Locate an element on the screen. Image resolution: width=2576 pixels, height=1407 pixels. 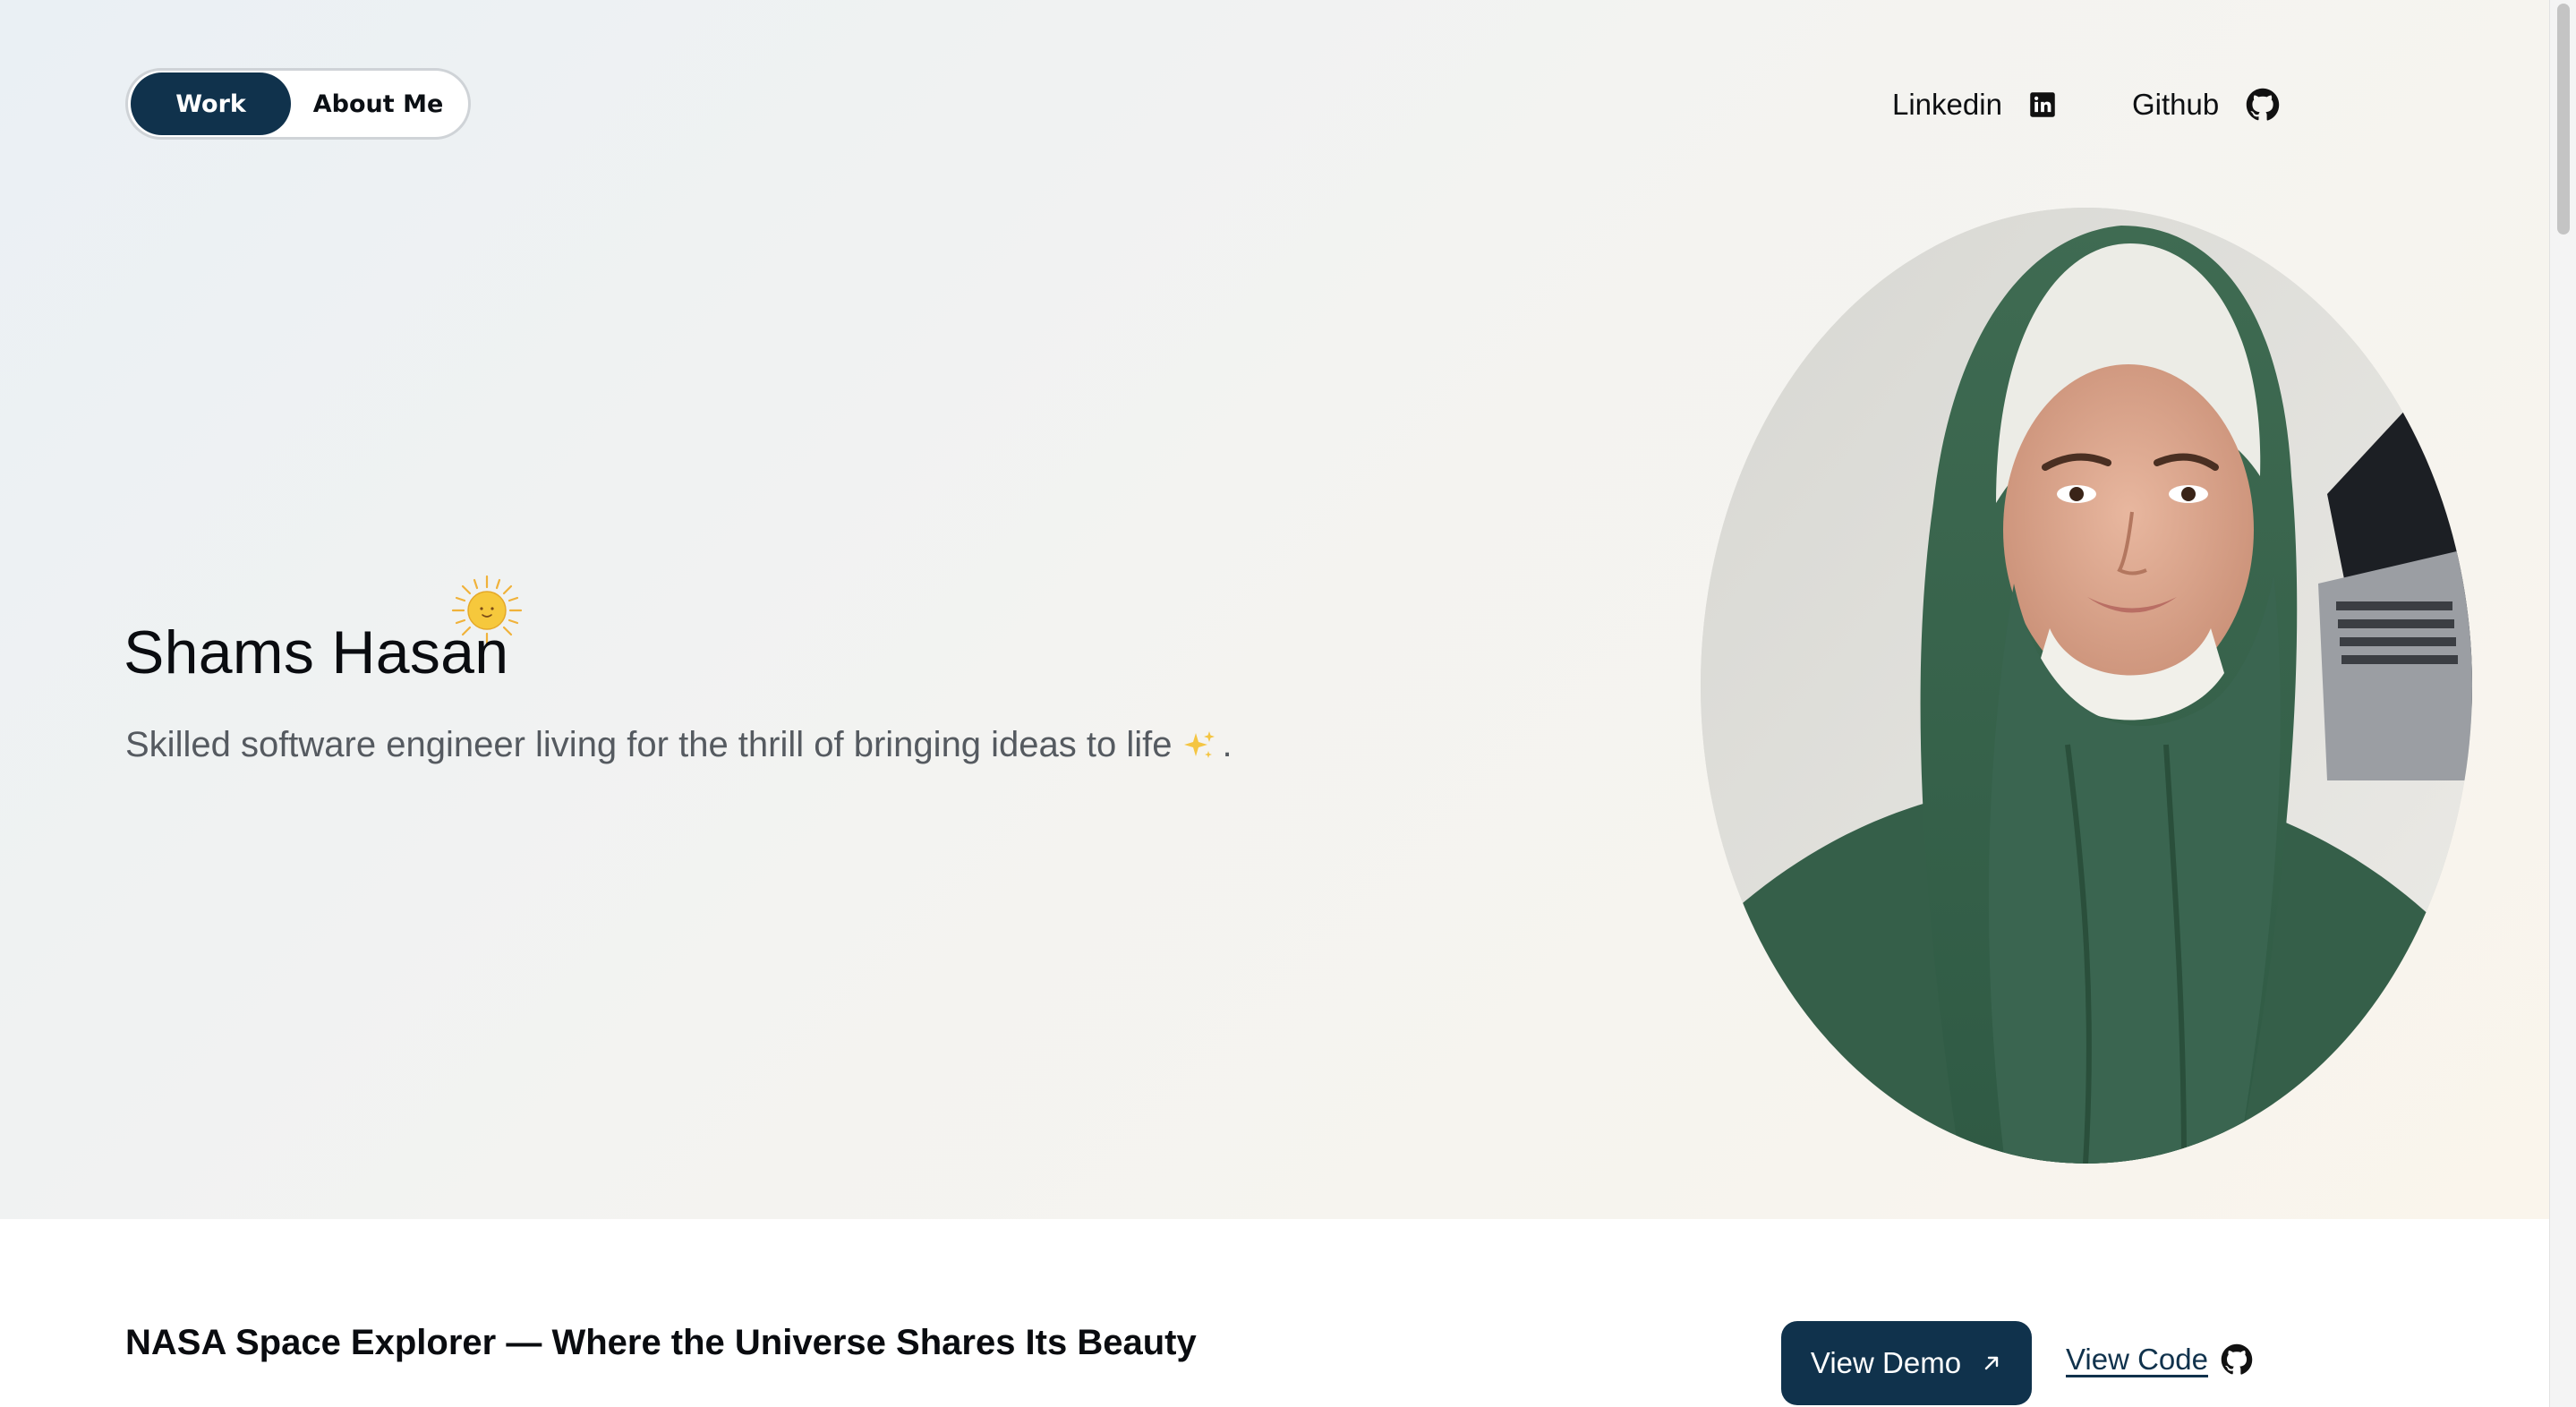
github-label: Github is located at coordinates (2176, 104).